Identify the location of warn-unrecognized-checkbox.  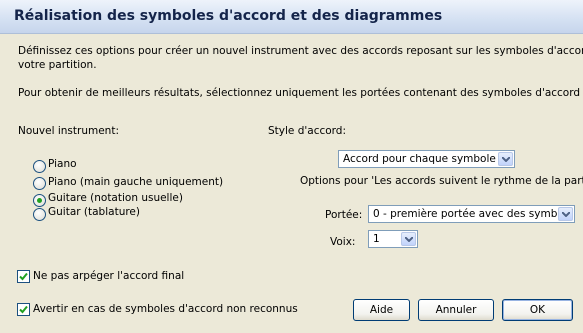
(23, 309).